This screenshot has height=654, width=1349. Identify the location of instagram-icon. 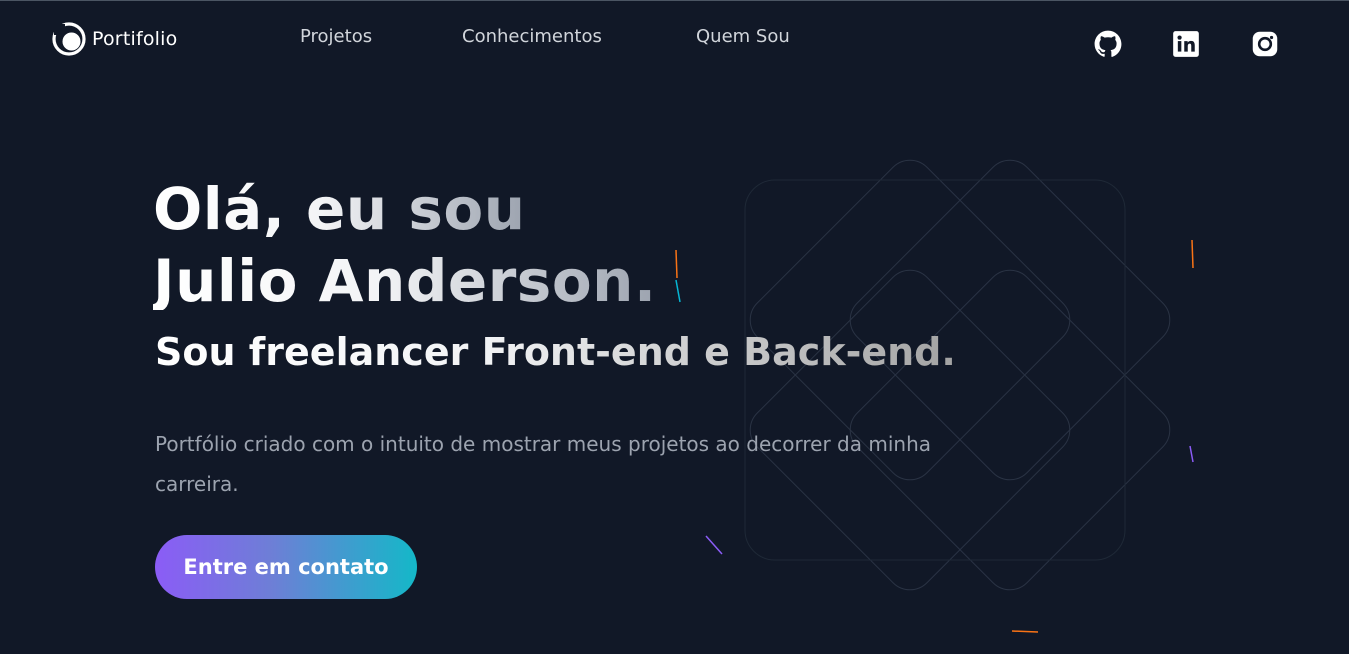
(1265, 44).